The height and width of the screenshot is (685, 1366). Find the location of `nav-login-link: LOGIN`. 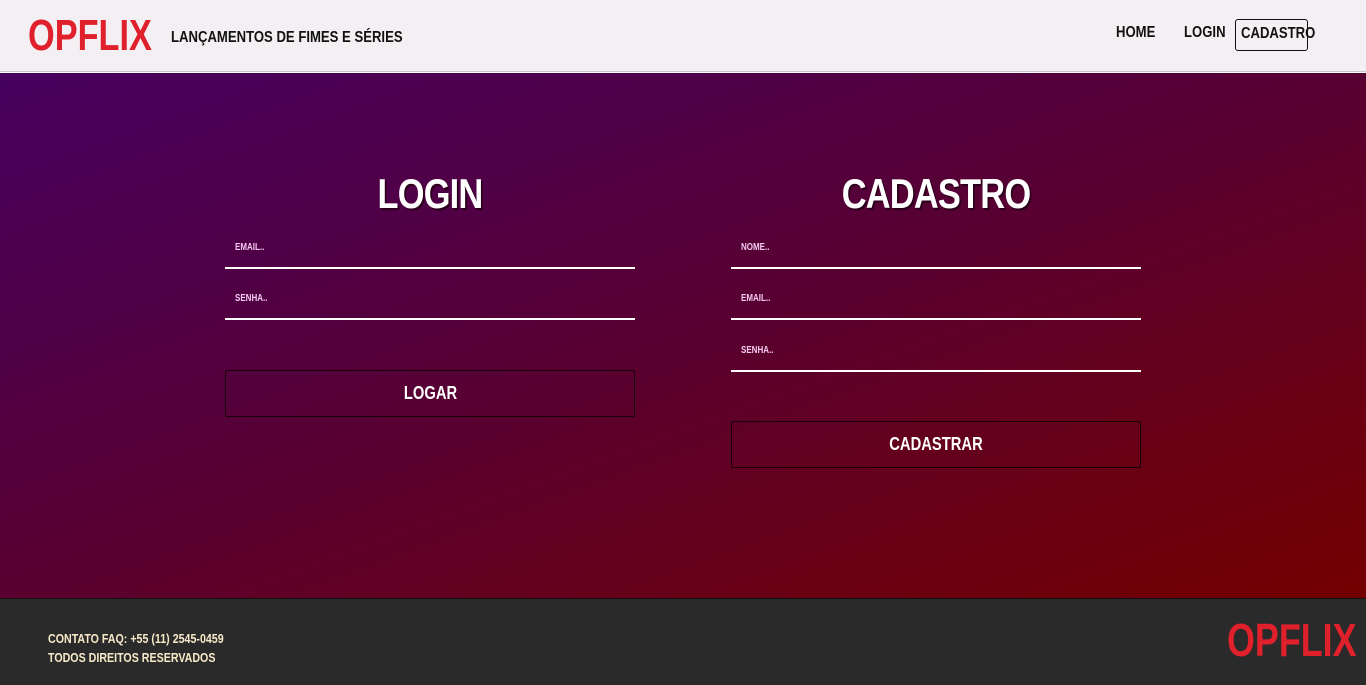

nav-login-link: LOGIN is located at coordinates (1205, 33).